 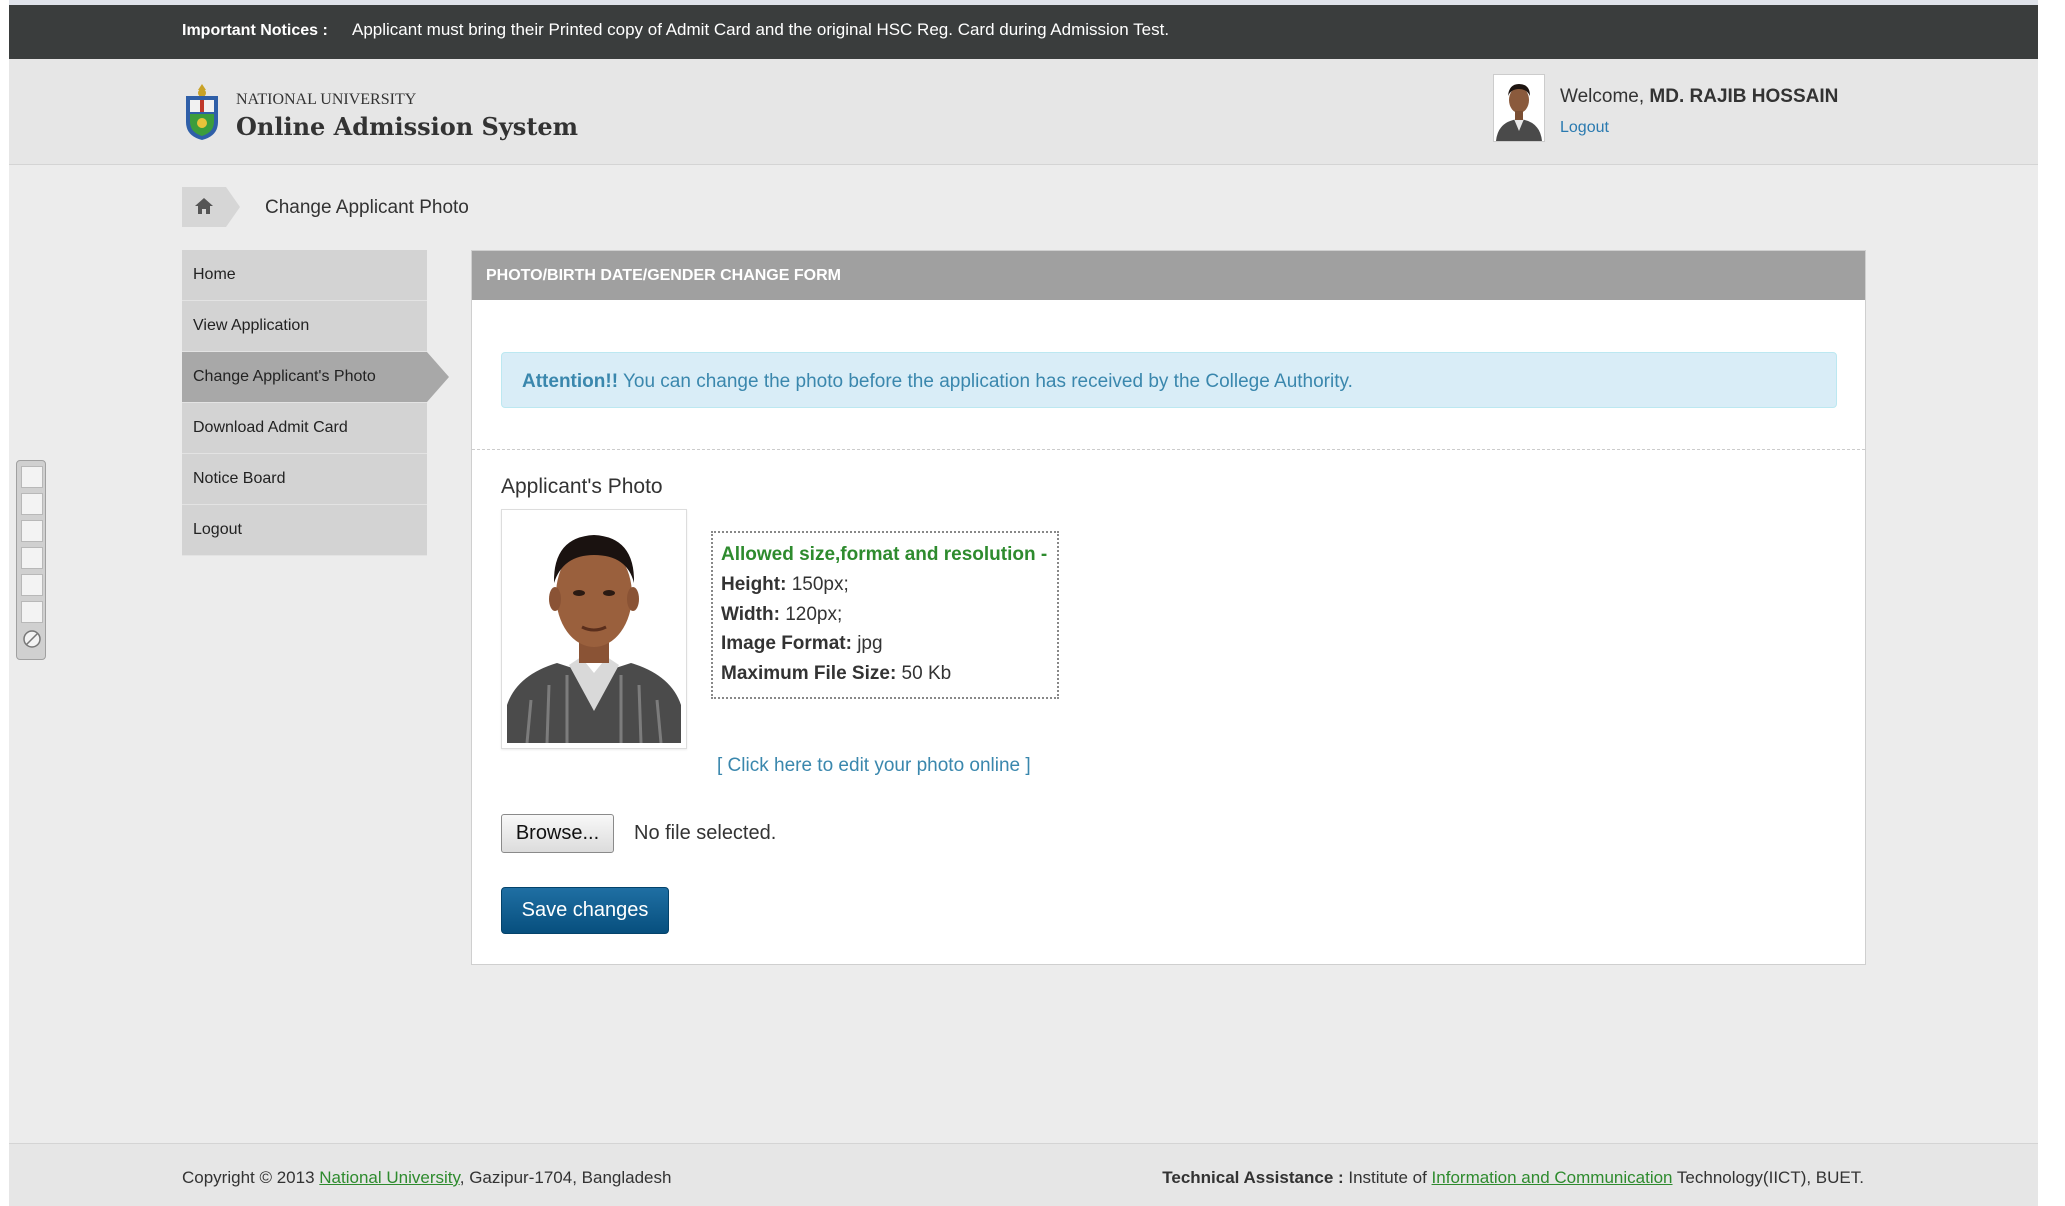 What do you see at coordinates (304, 275) in the screenshot?
I see `sidebar-item-home: Home` at bounding box center [304, 275].